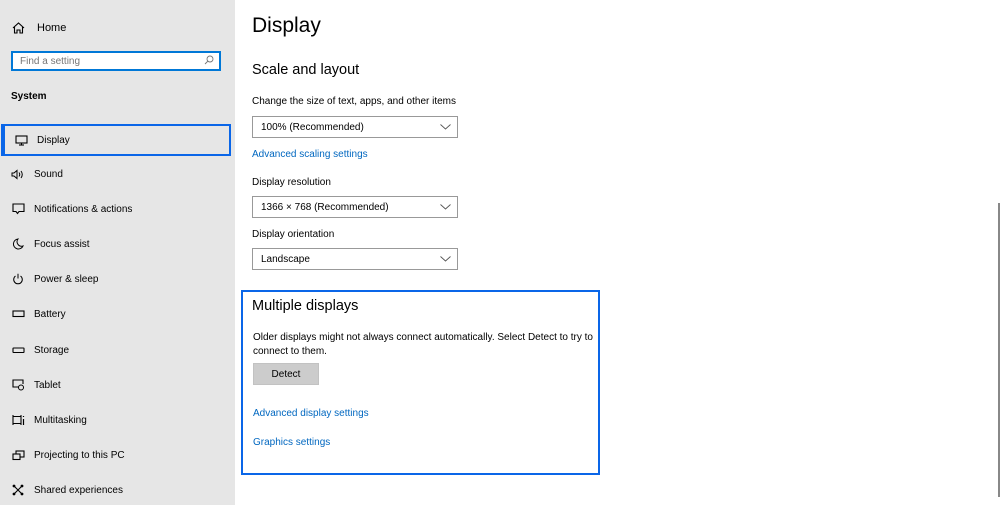 The image size is (1000, 506). Describe the element at coordinates (312, 127) in the screenshot. I see `scale-value: 100% (Recommended)` at that location.